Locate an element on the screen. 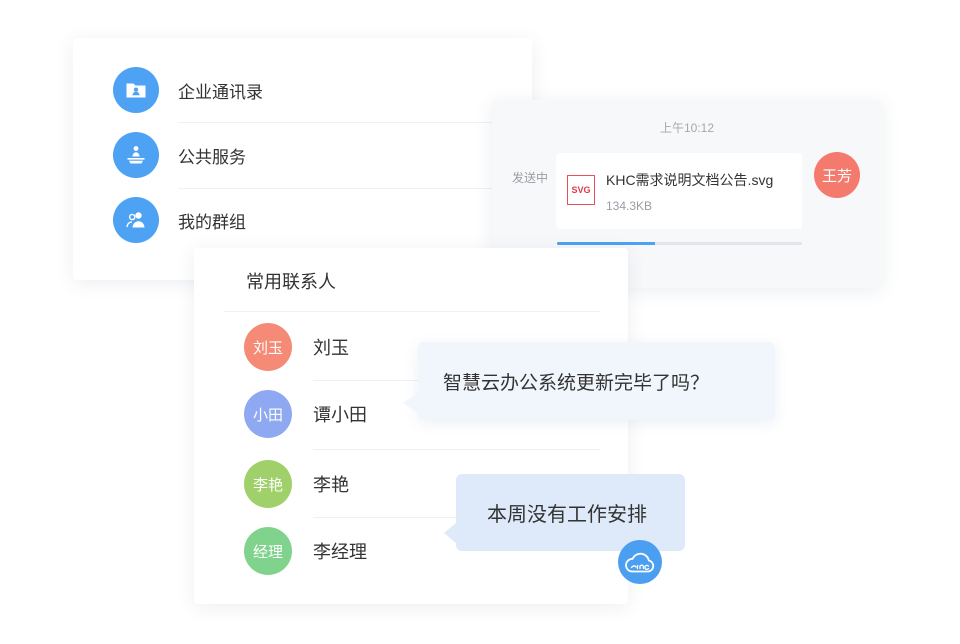 The width and height of the screenshot is (960, 644). contact-name: 刘玉 is located at coordinates (331, 348).